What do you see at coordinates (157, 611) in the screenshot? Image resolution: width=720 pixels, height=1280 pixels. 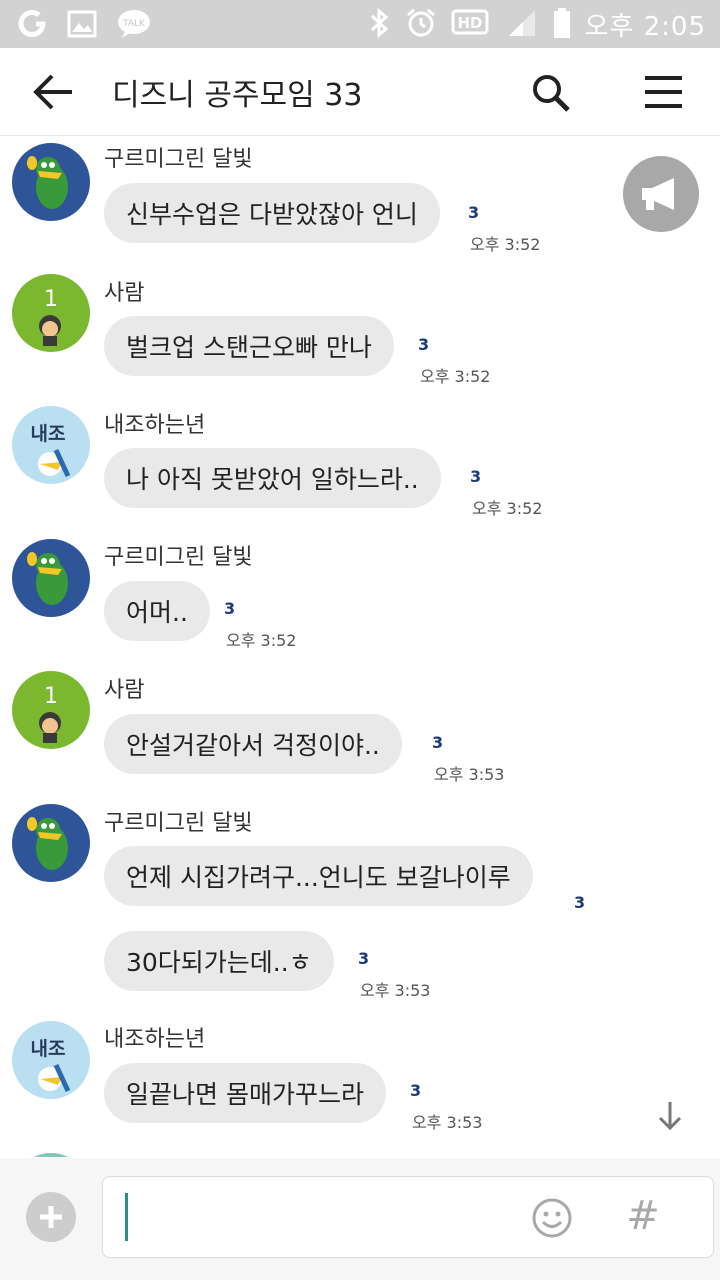 I see `message-bubble: 어머..` at bounding box center [157, 611].